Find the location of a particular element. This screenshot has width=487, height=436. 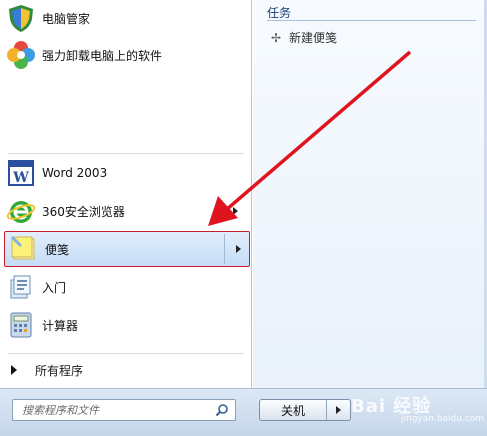

shield-icon is located at coordinates (21, 18).